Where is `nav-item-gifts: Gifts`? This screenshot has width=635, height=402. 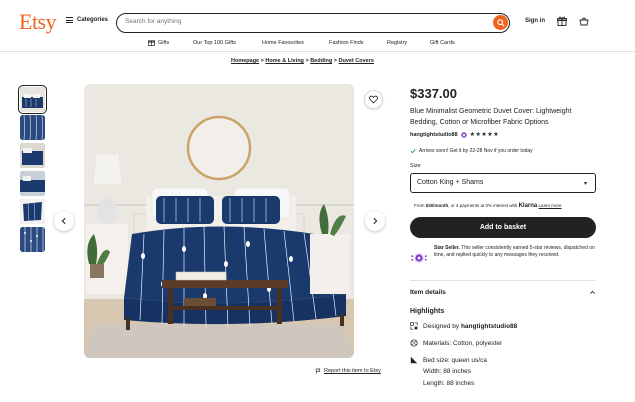
nav-item-gifts: Gifts is located at coordinates (158, 42).